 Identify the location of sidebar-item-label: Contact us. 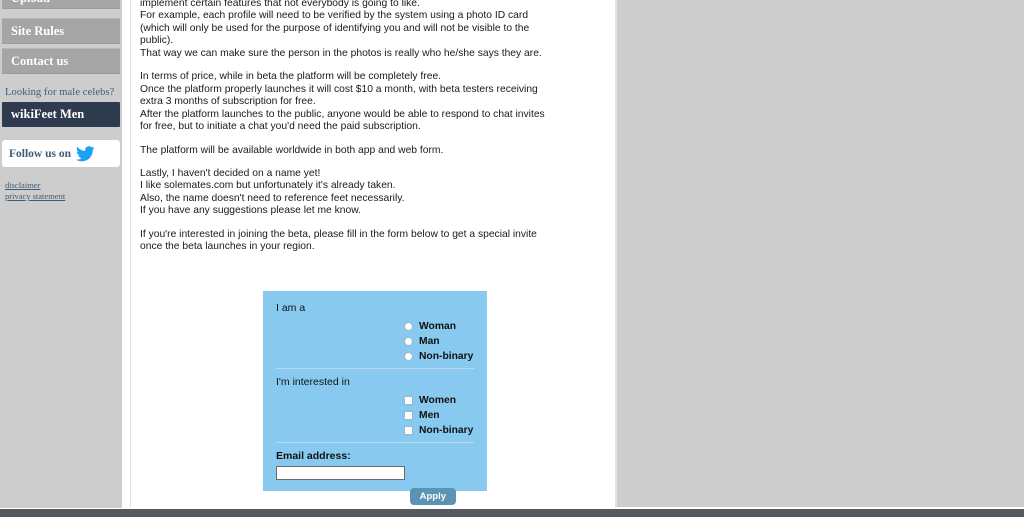
(40, 61).